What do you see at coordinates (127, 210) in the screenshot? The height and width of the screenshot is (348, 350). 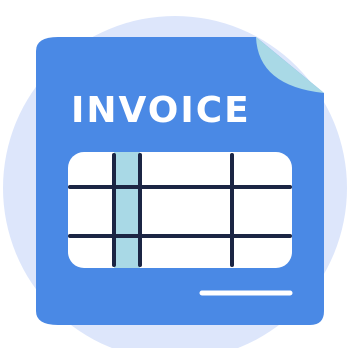 I see `highlighted-column` at bounding box center [127, 210].